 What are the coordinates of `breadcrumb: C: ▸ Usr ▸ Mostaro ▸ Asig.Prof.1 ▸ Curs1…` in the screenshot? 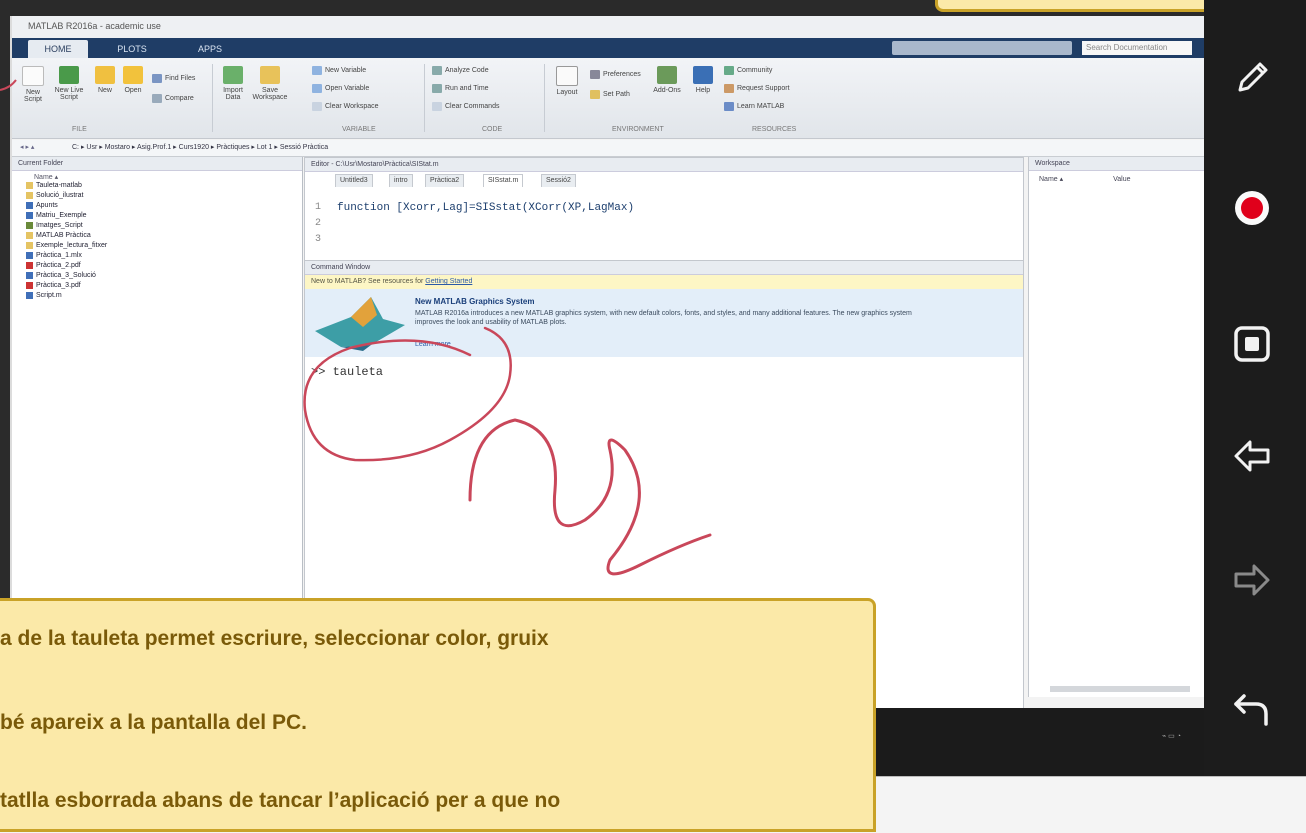 It's located at (200, 148).